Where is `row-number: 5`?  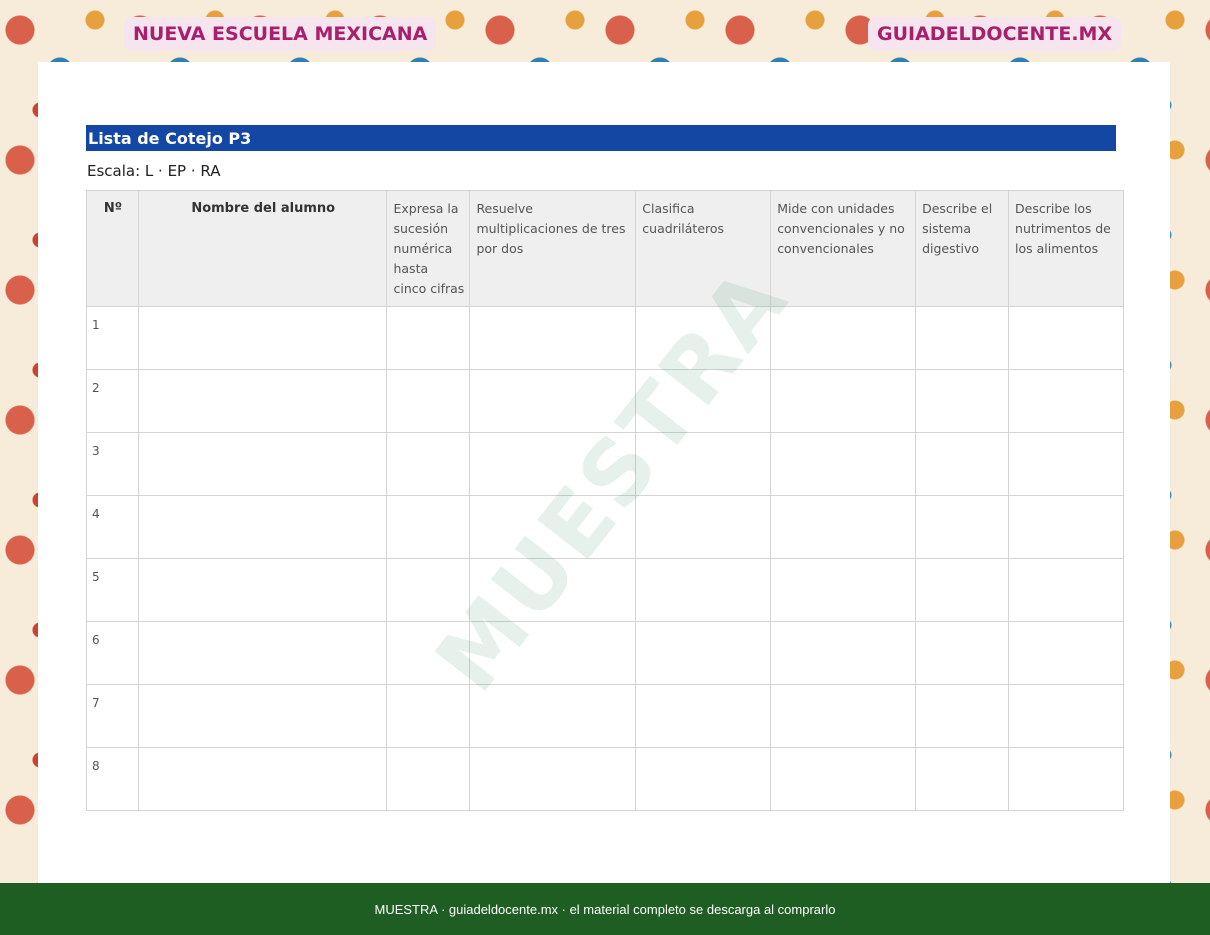 row-number: 5 is located at coordinates (112, 590).